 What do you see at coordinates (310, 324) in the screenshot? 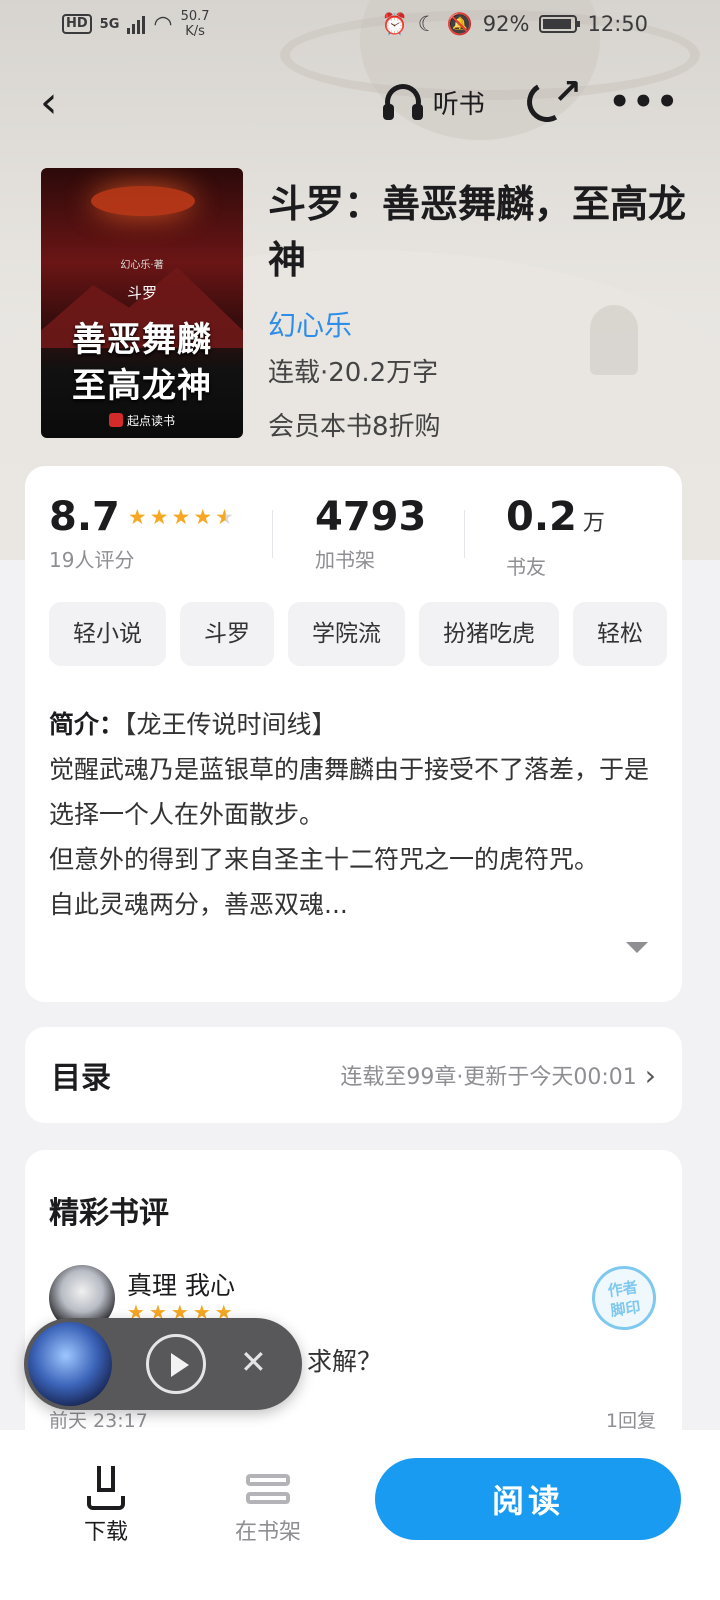
I see `author-link: 幻心乐` at bounding box center [310, 324].